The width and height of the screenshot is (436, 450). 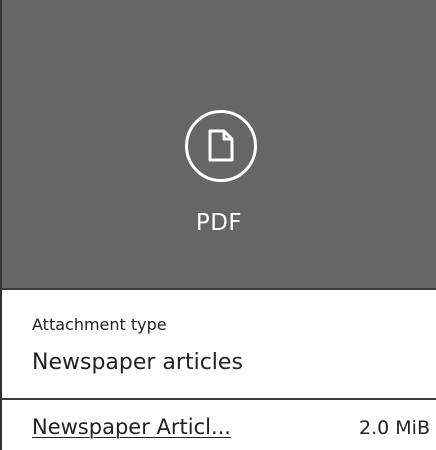 I want to click on pdf-file-icon, so click(x=221, y=146).